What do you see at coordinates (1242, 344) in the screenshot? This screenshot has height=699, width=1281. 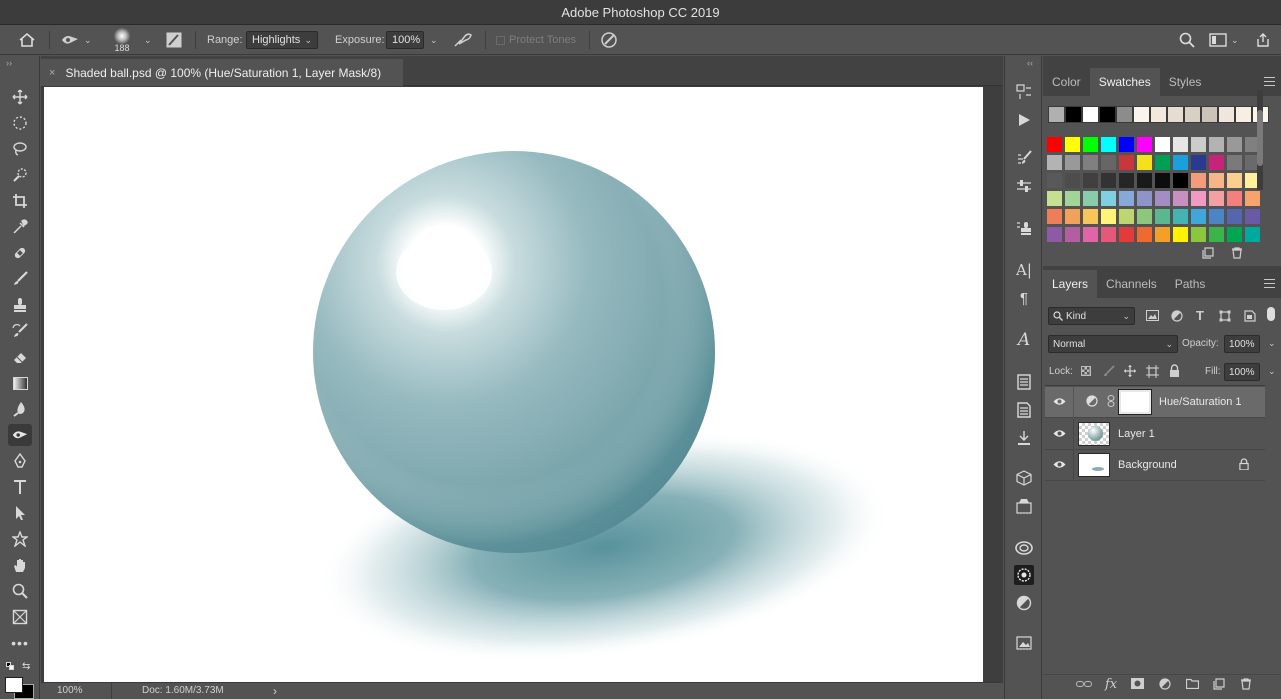 I see `opacity-input: 100%` at bounding box center [1242, 344].